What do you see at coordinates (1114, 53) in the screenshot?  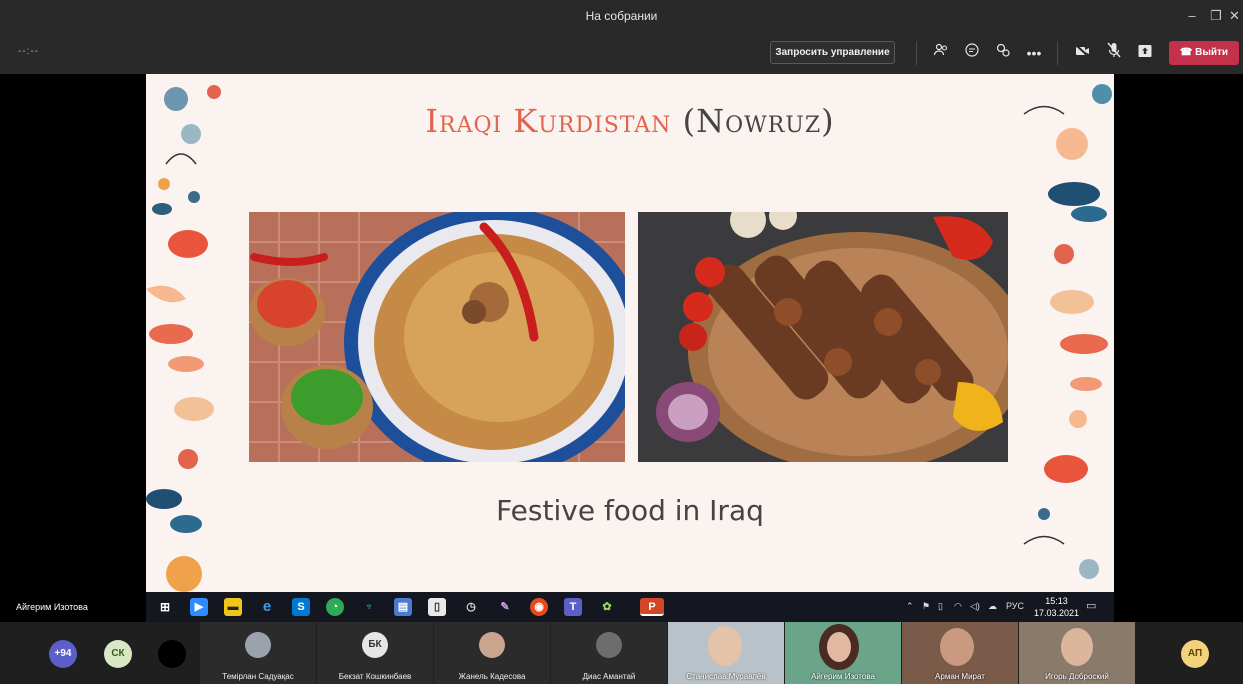 I see `mic-off-icon` at bounding box center [1114, 53].